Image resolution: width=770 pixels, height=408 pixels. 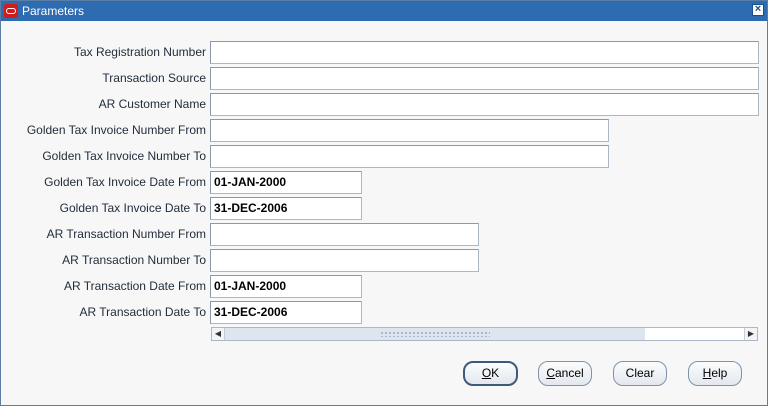 What do you see at coordinates (134, 260) in the screenshot?
I see `field-label: AR Transaction Number To` at bounding box center [134, 260].